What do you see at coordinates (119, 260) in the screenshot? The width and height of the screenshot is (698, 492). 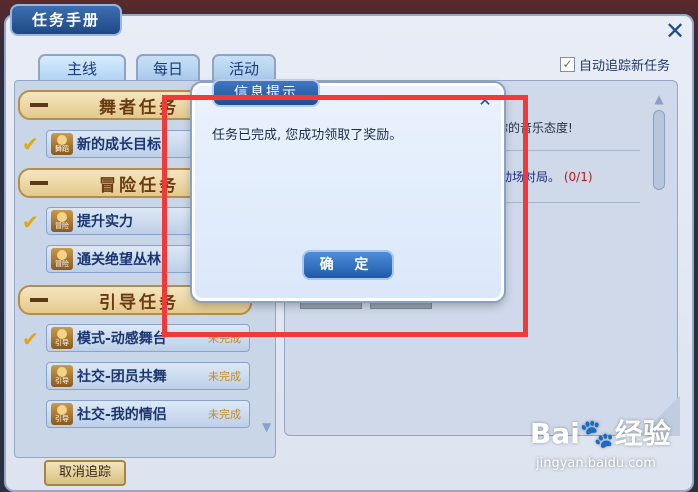 I see `task-name: 通关绝望丛林` at bounding box center [119, 260].